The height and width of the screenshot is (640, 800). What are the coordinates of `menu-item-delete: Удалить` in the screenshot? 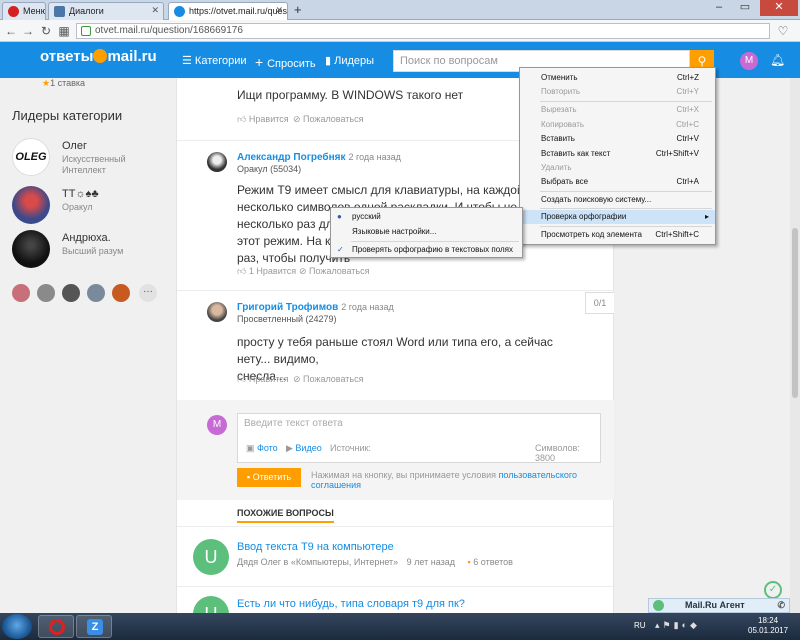 It's located at (617, 168).